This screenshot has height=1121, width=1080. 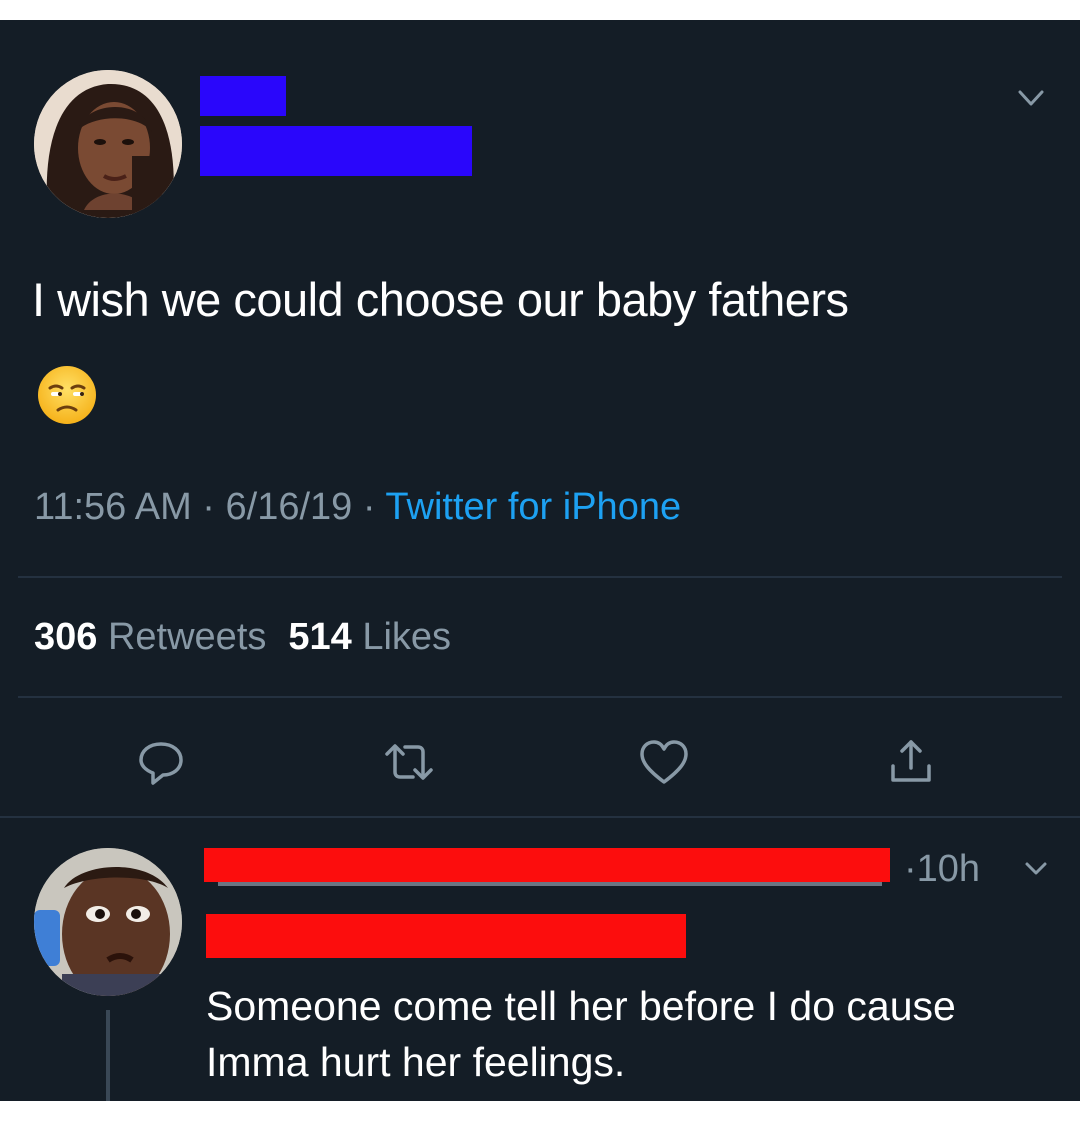 I want to click on reply-name-redaction, so click(x=547, y=865).